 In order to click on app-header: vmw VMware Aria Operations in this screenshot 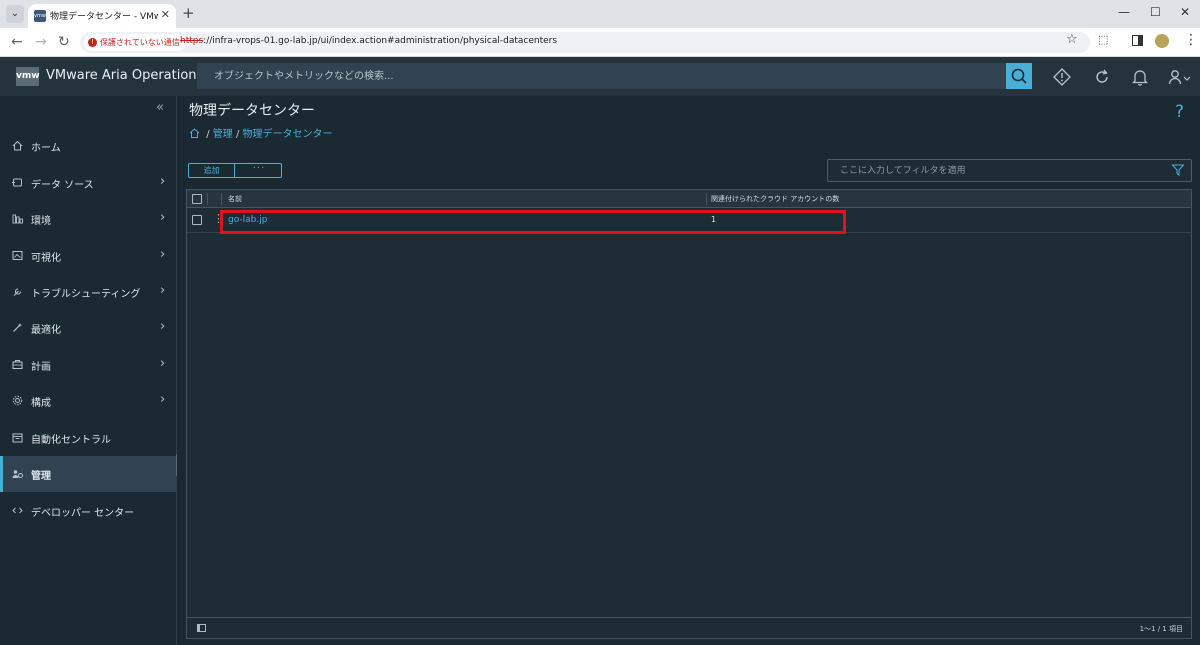, I will do `click(600, 76)`.